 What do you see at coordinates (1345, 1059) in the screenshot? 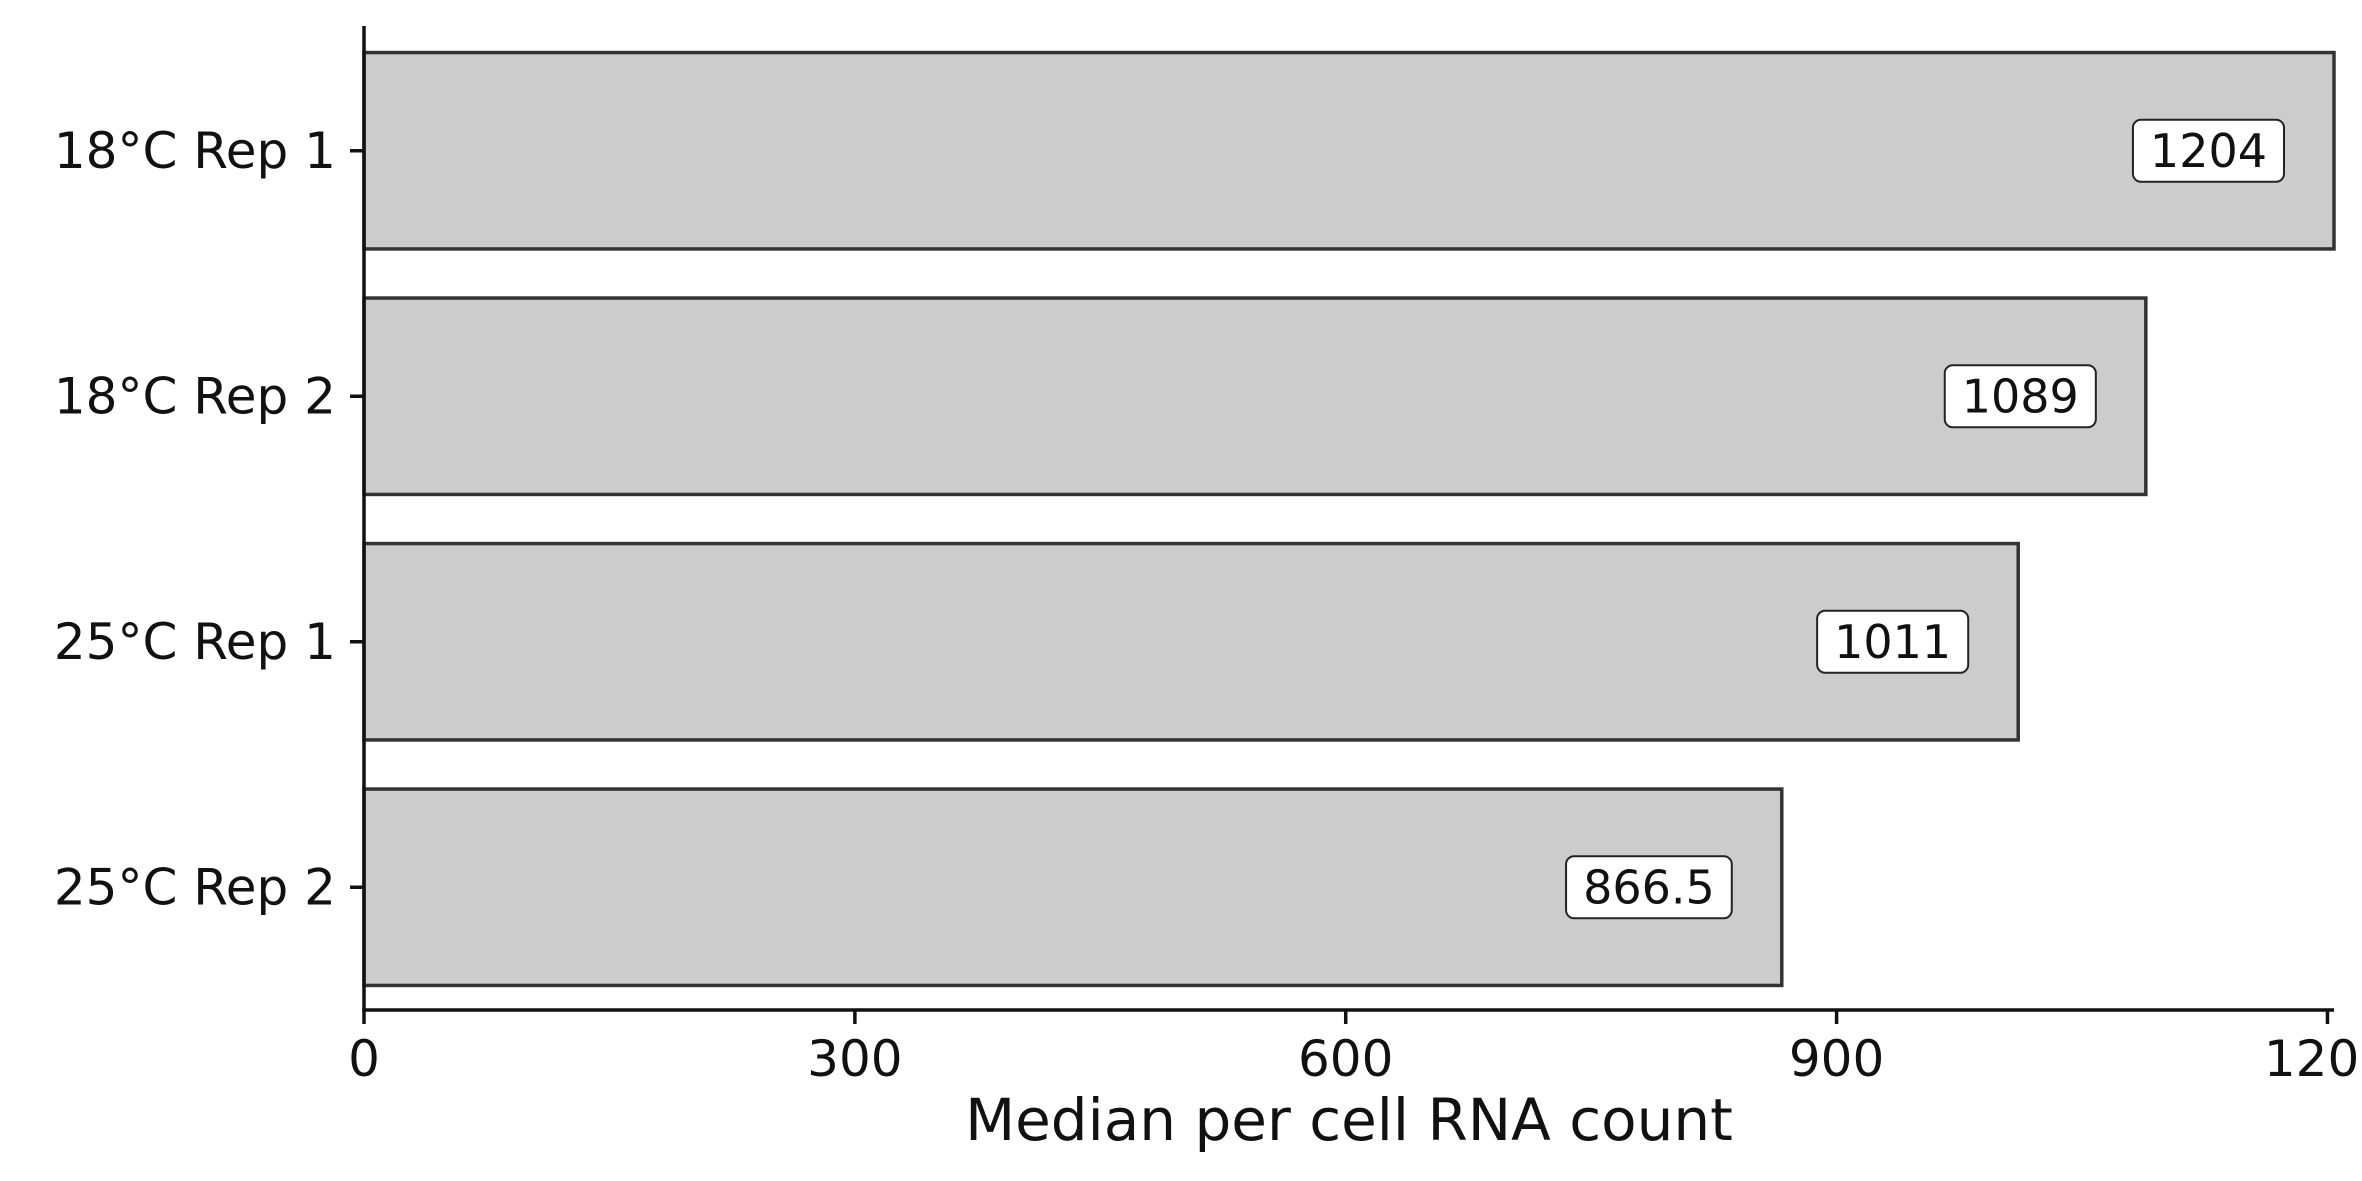
I see `x-tick-label: 600` at bounding box center [1345, 1059].